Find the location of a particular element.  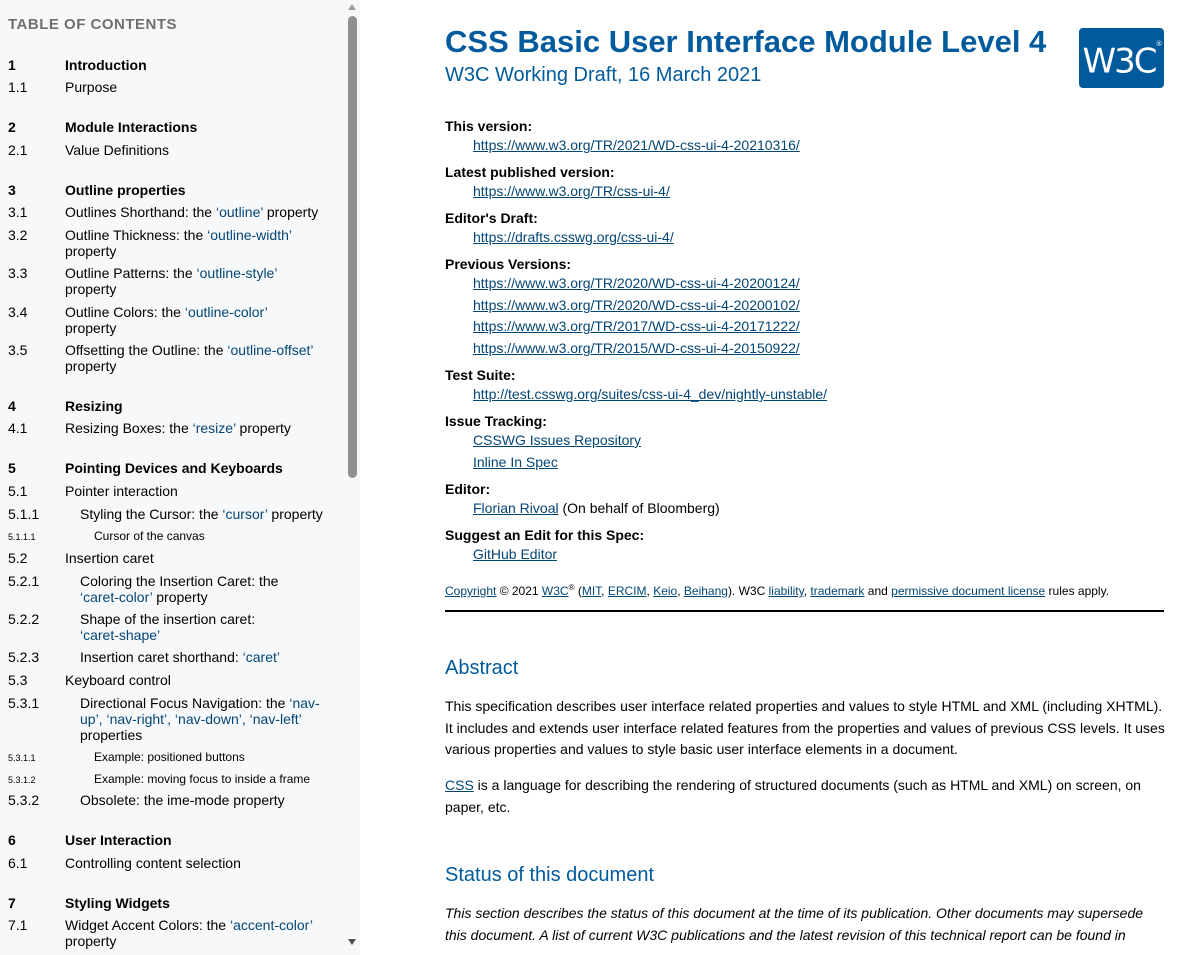

editor-name-link: Florian Rivoal is located at coordinates (516, 508).